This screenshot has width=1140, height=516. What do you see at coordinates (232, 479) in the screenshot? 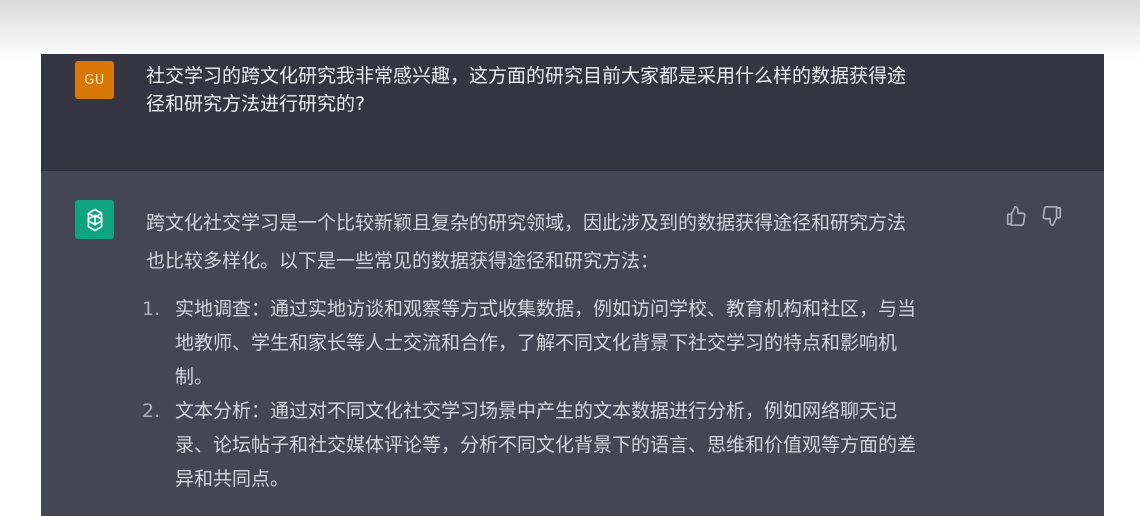
I see `list-item-line: 异和共同点。` at bounding box center [232, 479].